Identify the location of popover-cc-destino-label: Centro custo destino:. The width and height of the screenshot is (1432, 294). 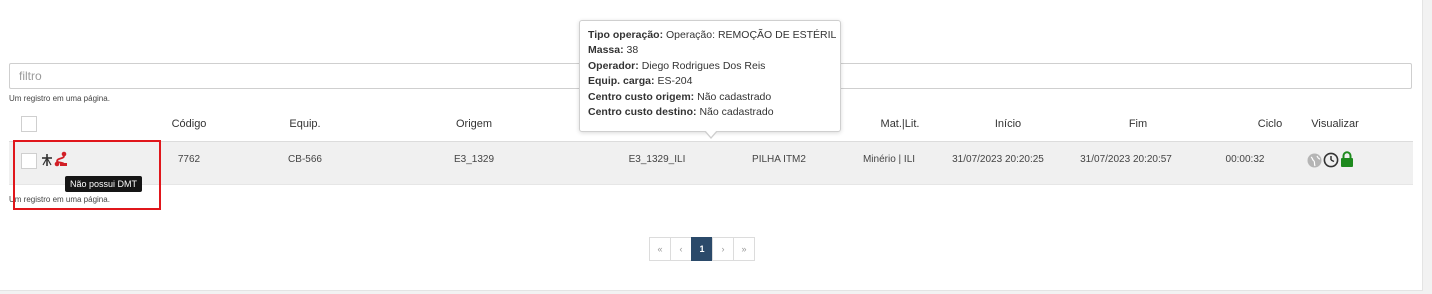
(642, 112).